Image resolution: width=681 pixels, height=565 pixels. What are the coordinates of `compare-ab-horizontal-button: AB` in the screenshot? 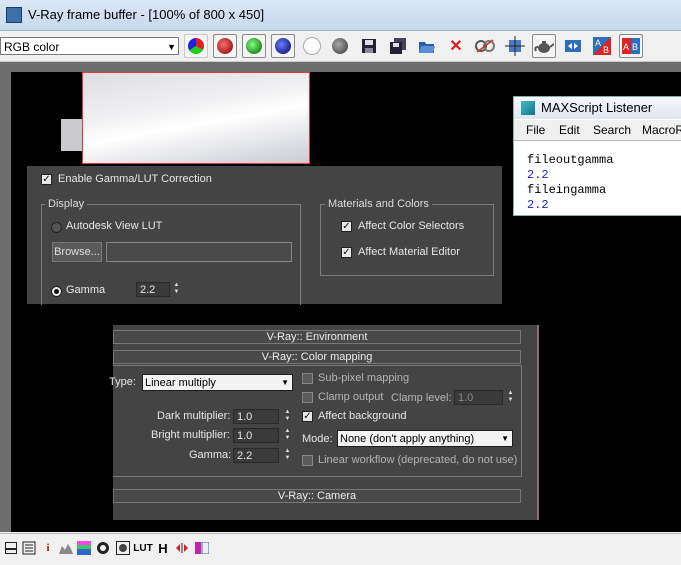 It's located at (602, 46).